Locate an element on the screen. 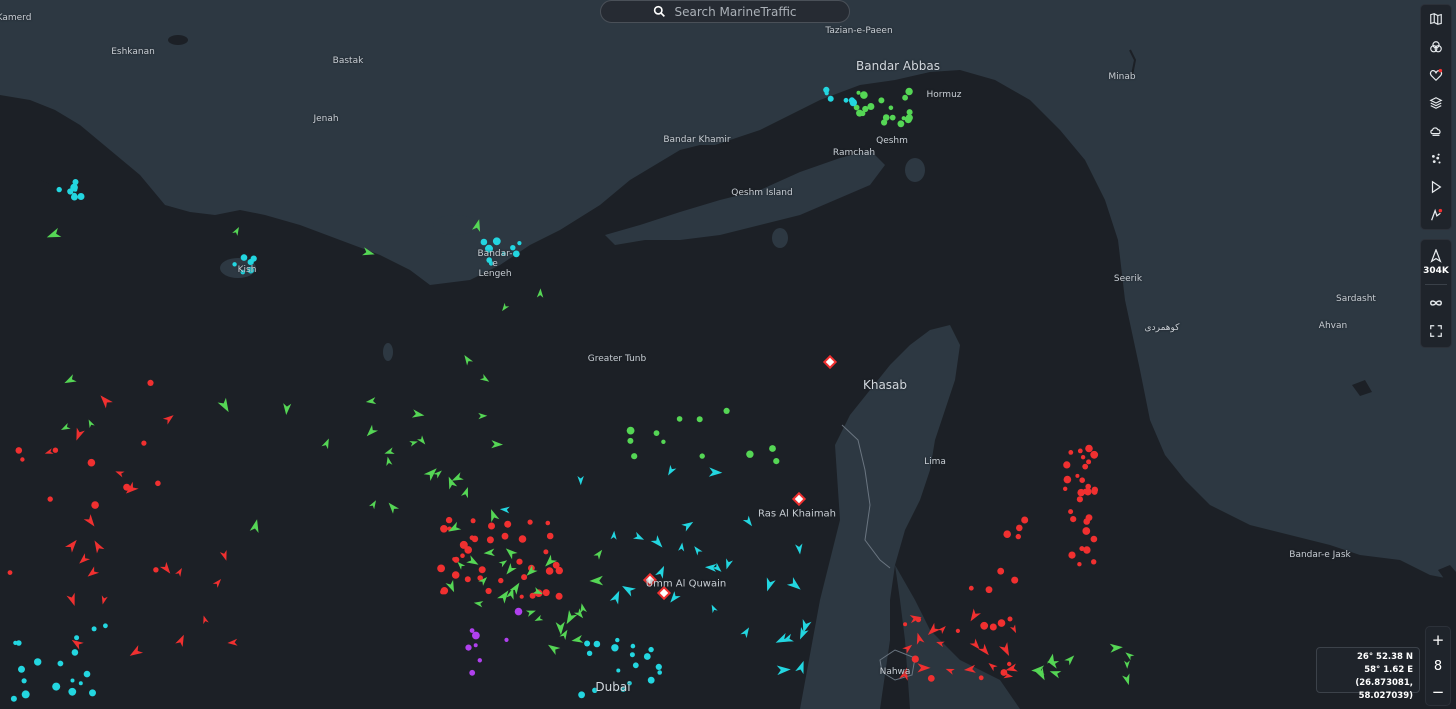  zoom-in-button: + is located at coordinates (1438, 640).